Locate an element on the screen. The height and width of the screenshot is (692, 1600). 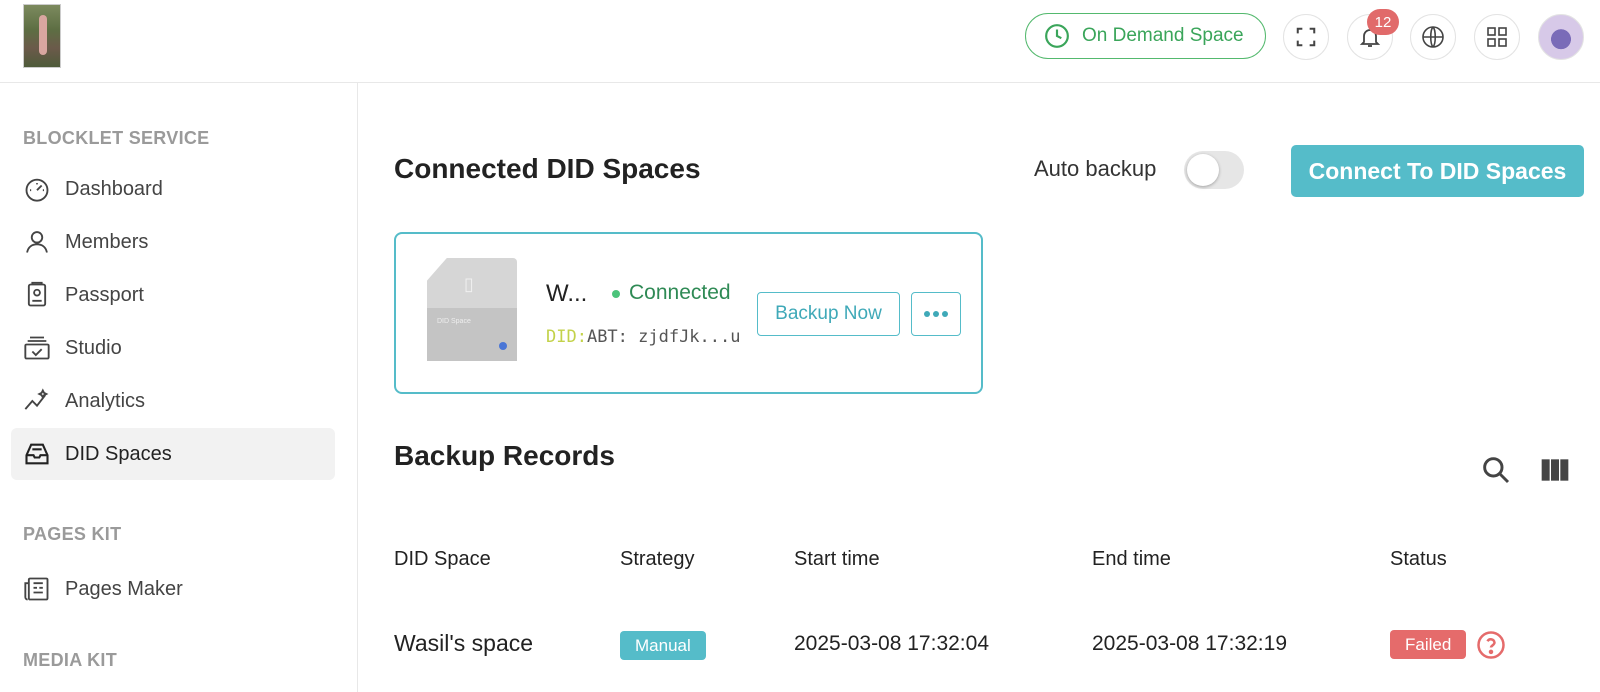
analytics-icon is located at coordinates (36, 399).